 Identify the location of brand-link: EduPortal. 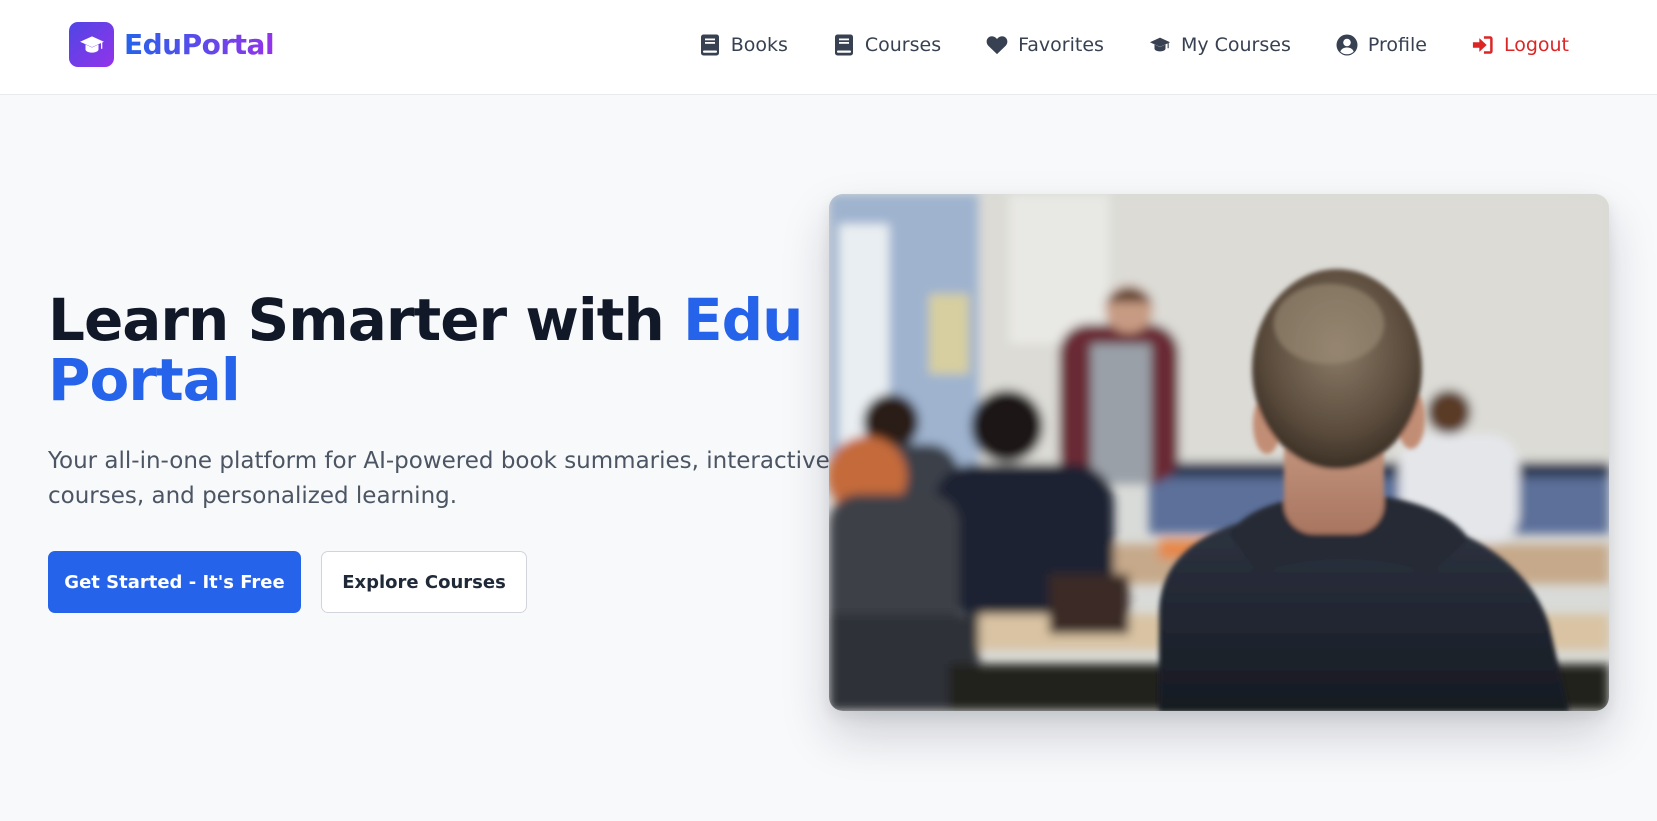
(172, 44).